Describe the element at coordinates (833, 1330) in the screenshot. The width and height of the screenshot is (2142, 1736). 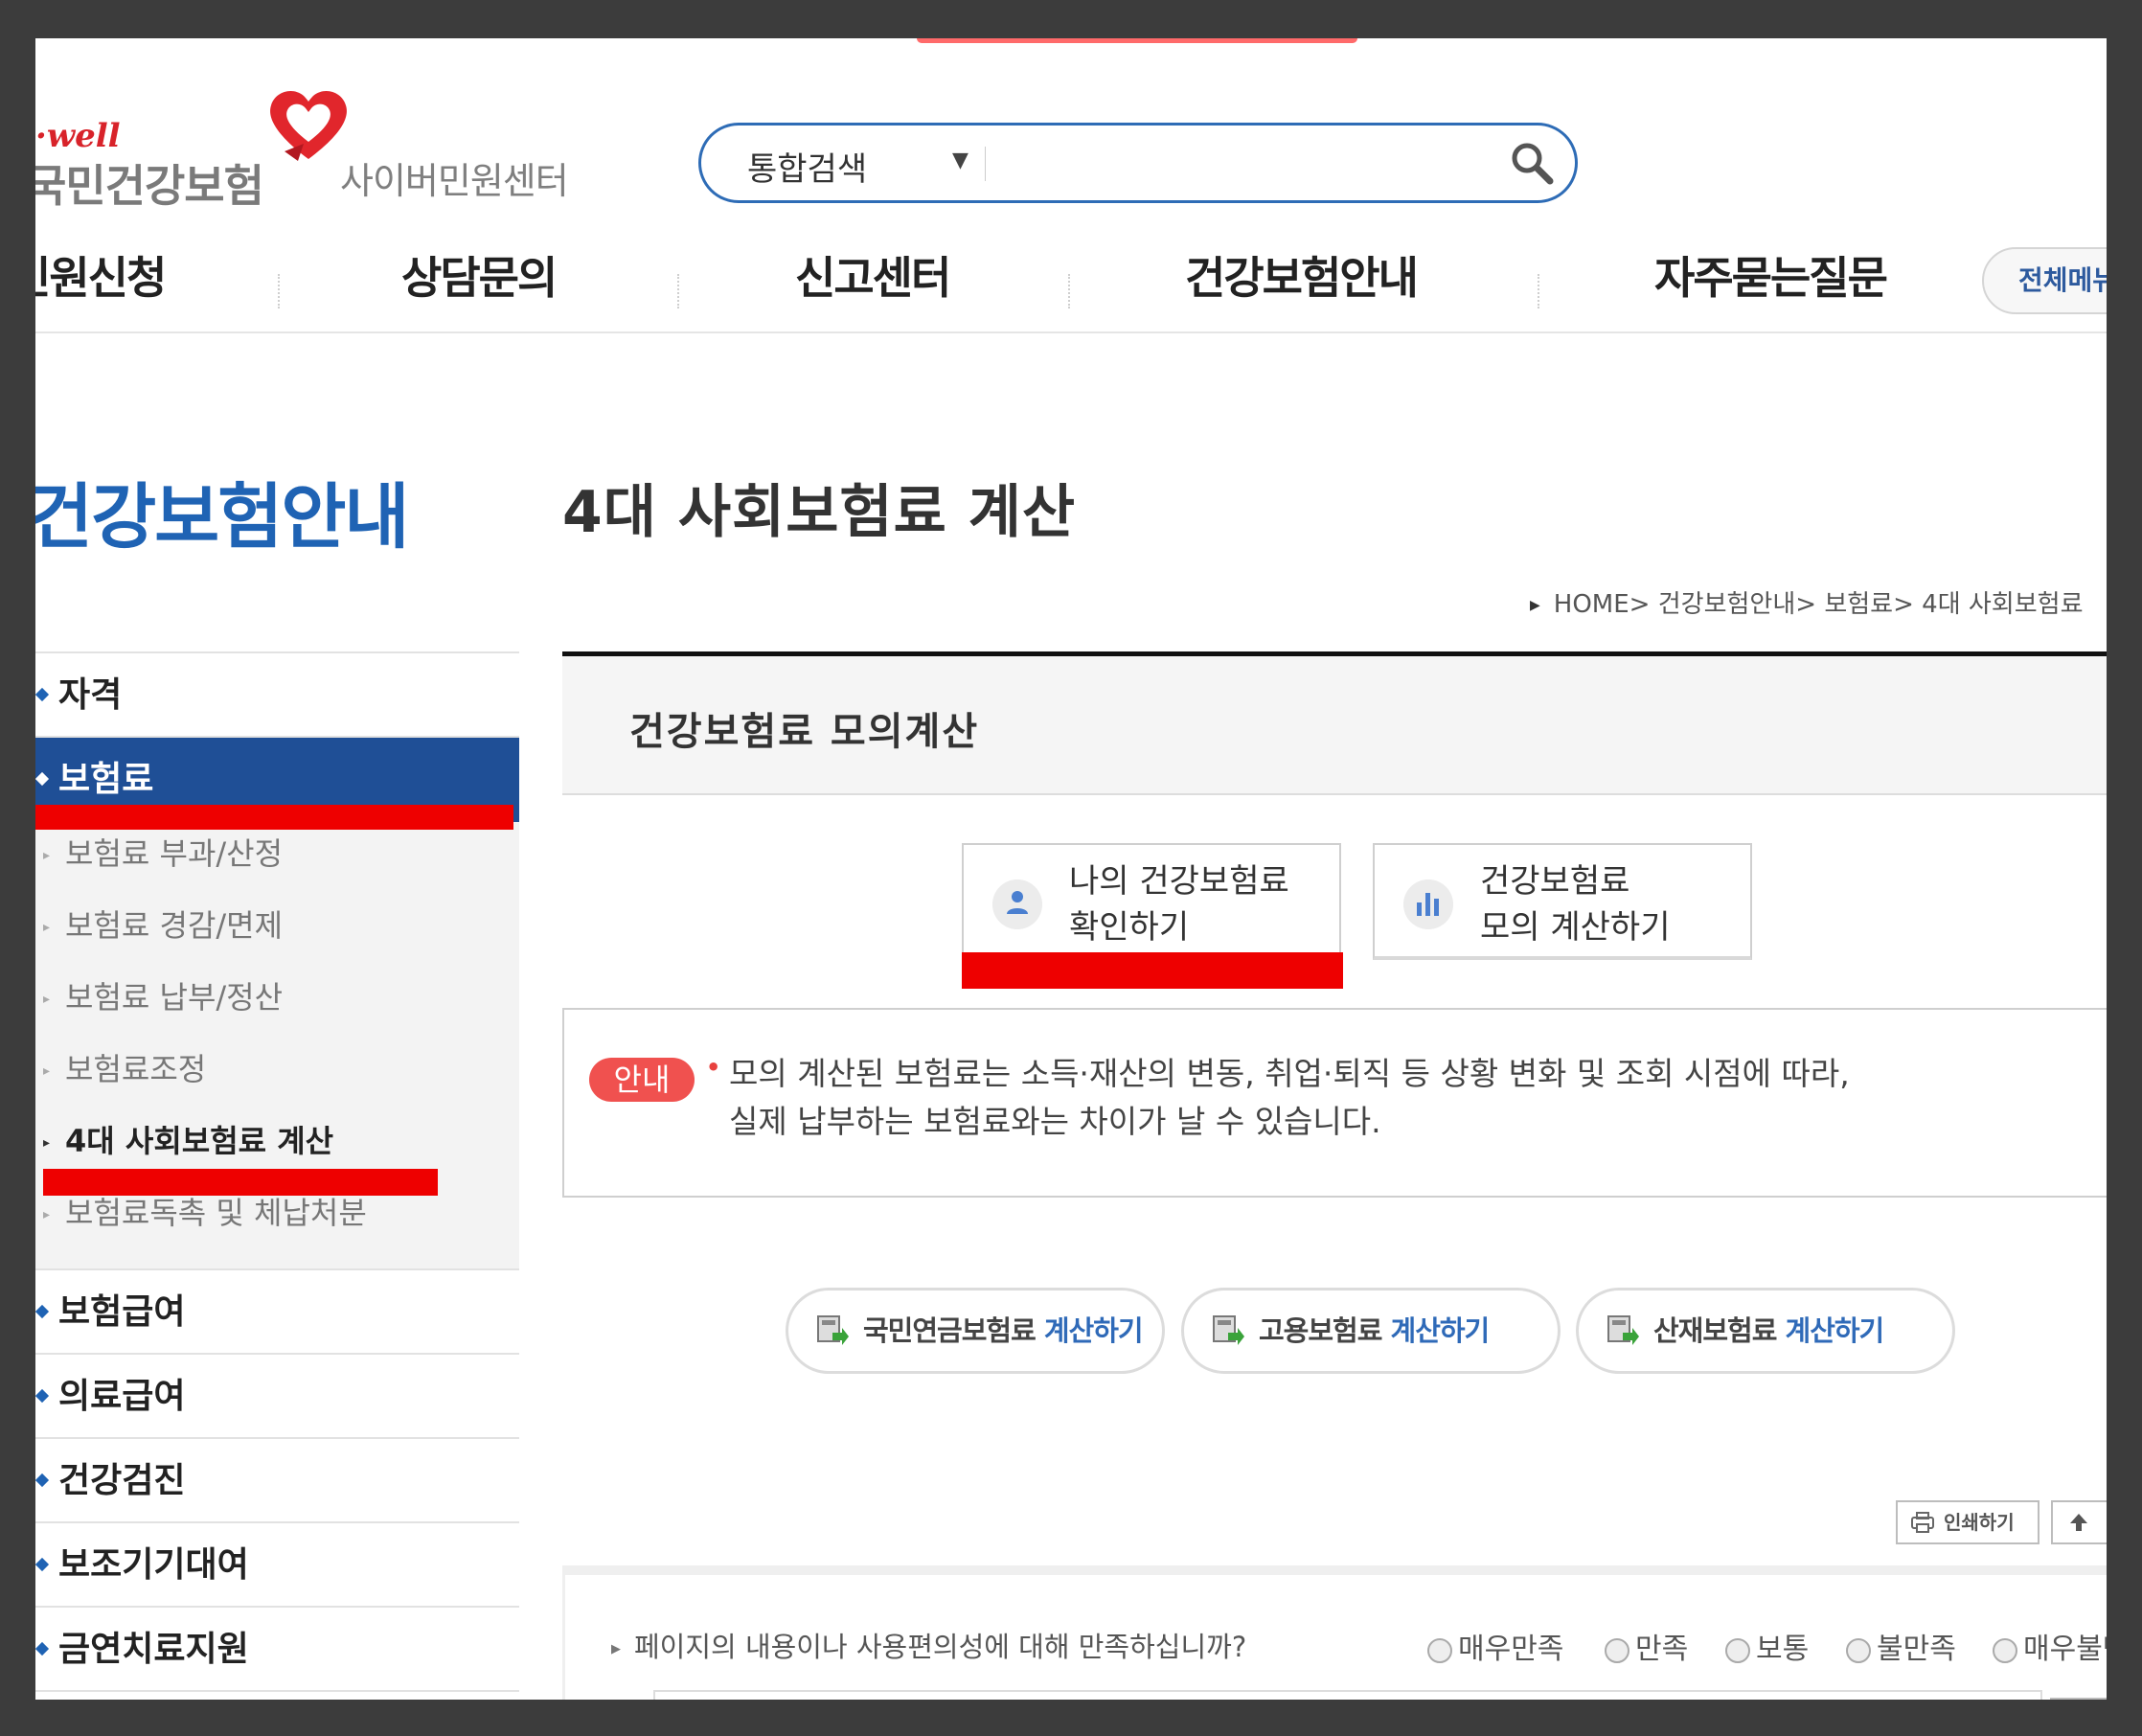
I see `calculator-arrow-icon` at that location.